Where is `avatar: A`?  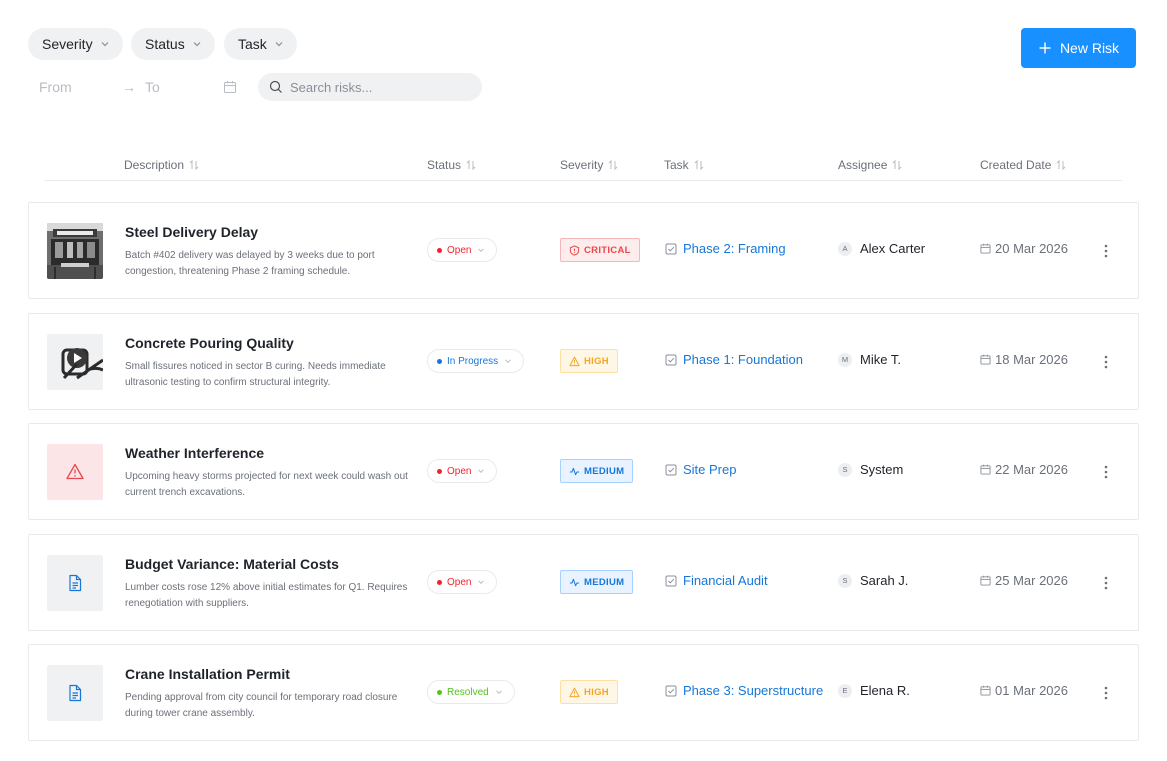 avatar: A is located at coordinates (845, 248).